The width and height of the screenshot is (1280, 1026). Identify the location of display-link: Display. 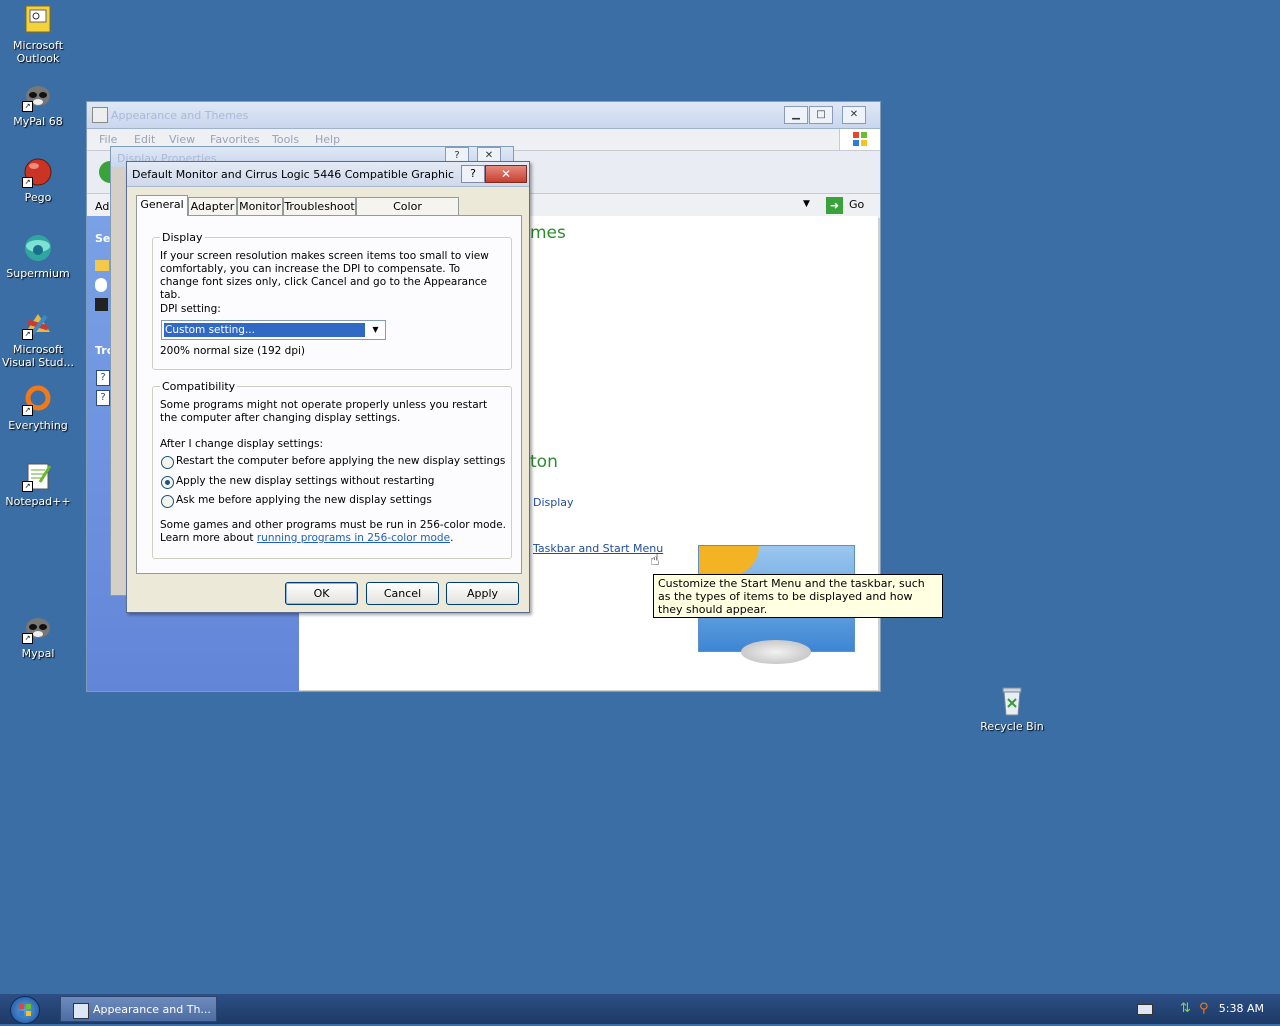
(553, 502).